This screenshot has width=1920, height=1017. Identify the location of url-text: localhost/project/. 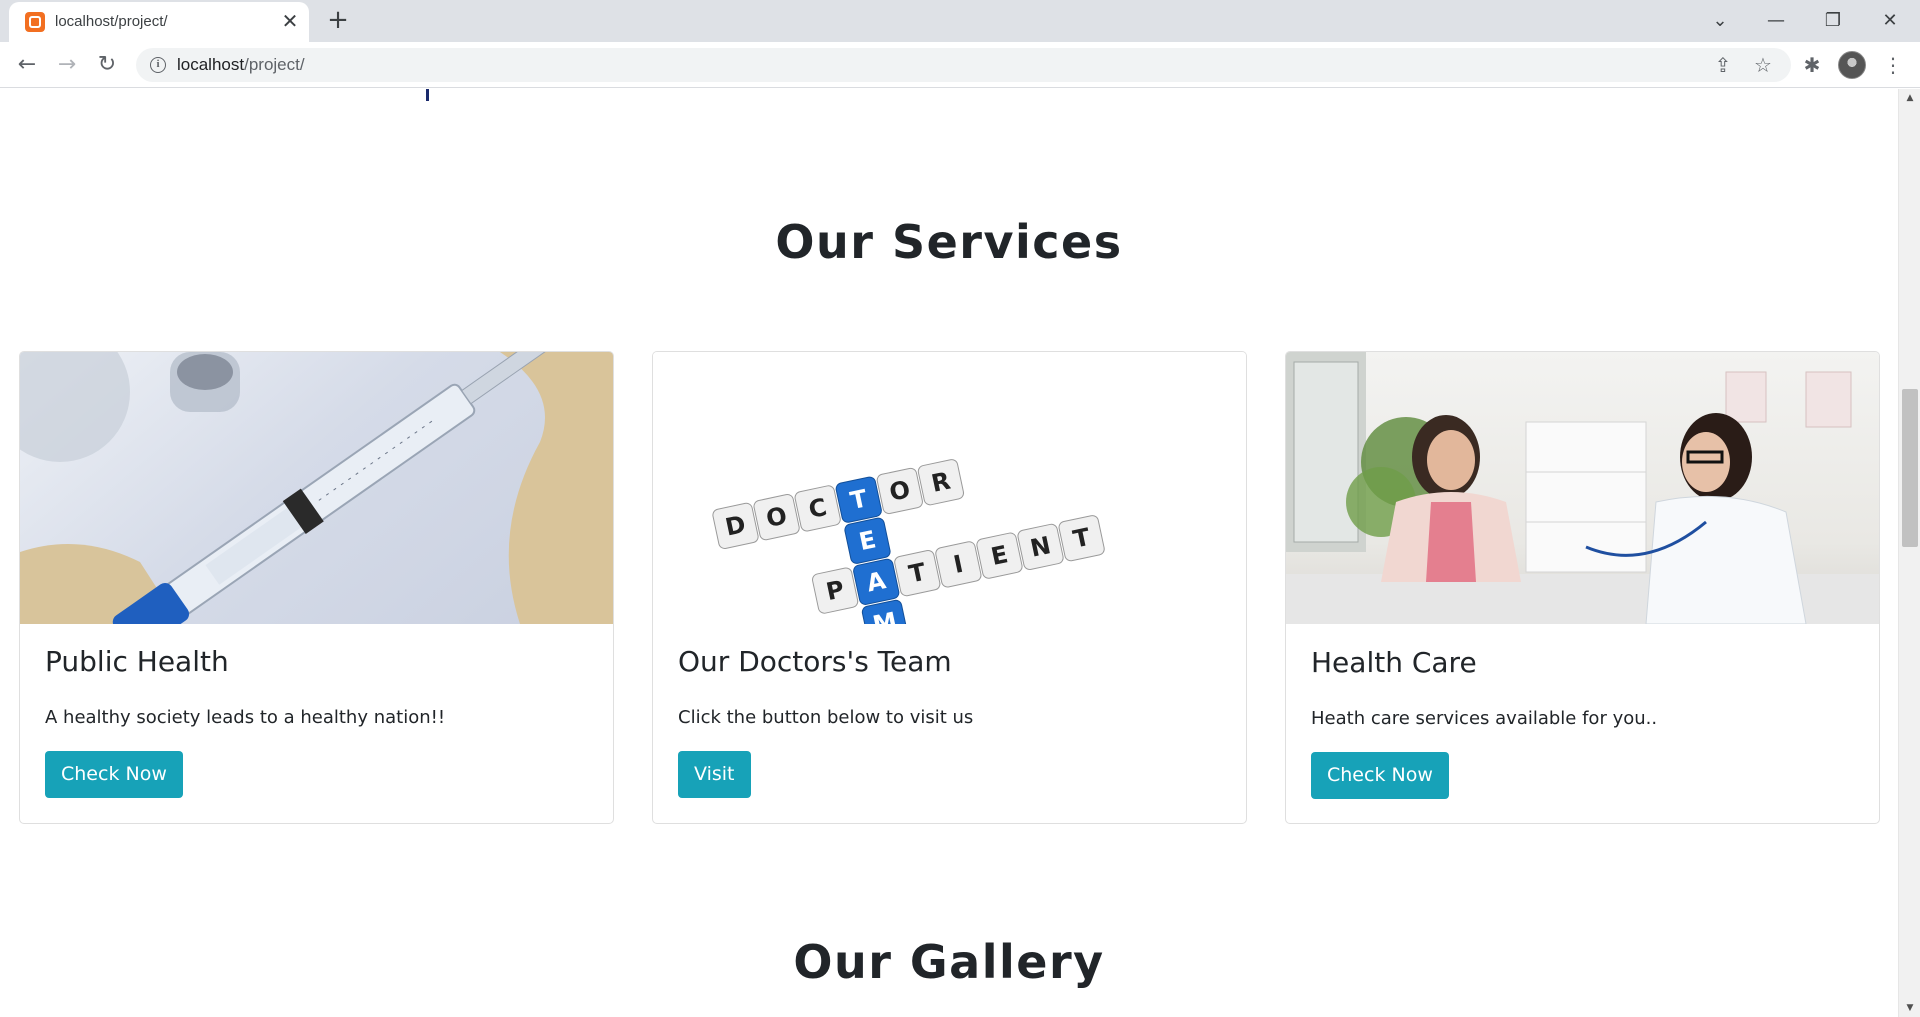
(241, 65).